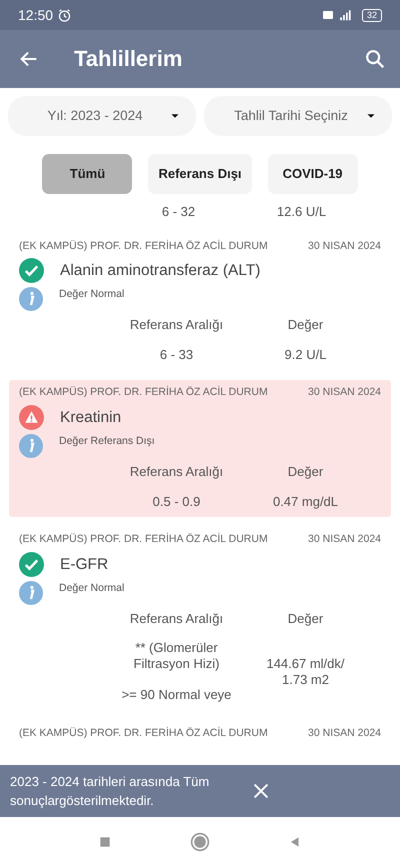 The image size is (400, 866). What do you see at coordinates (306, 502) in the screenshot?
I see `value-text: 0.47 mg/dL` at bounding box center [306, 502].